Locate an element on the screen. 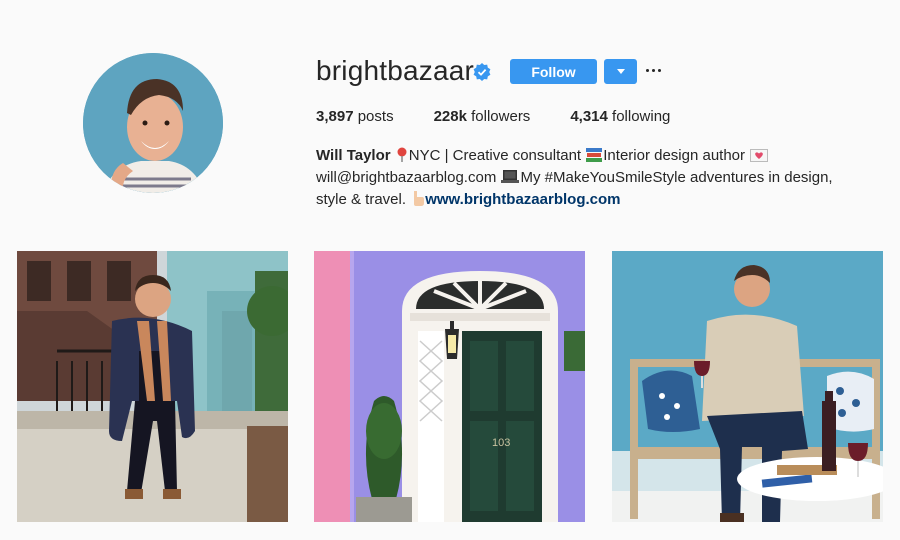 Image resolution: width=900 pixels, height=540 pixels. heart-letter-icon is located at coordinates (759, 155).